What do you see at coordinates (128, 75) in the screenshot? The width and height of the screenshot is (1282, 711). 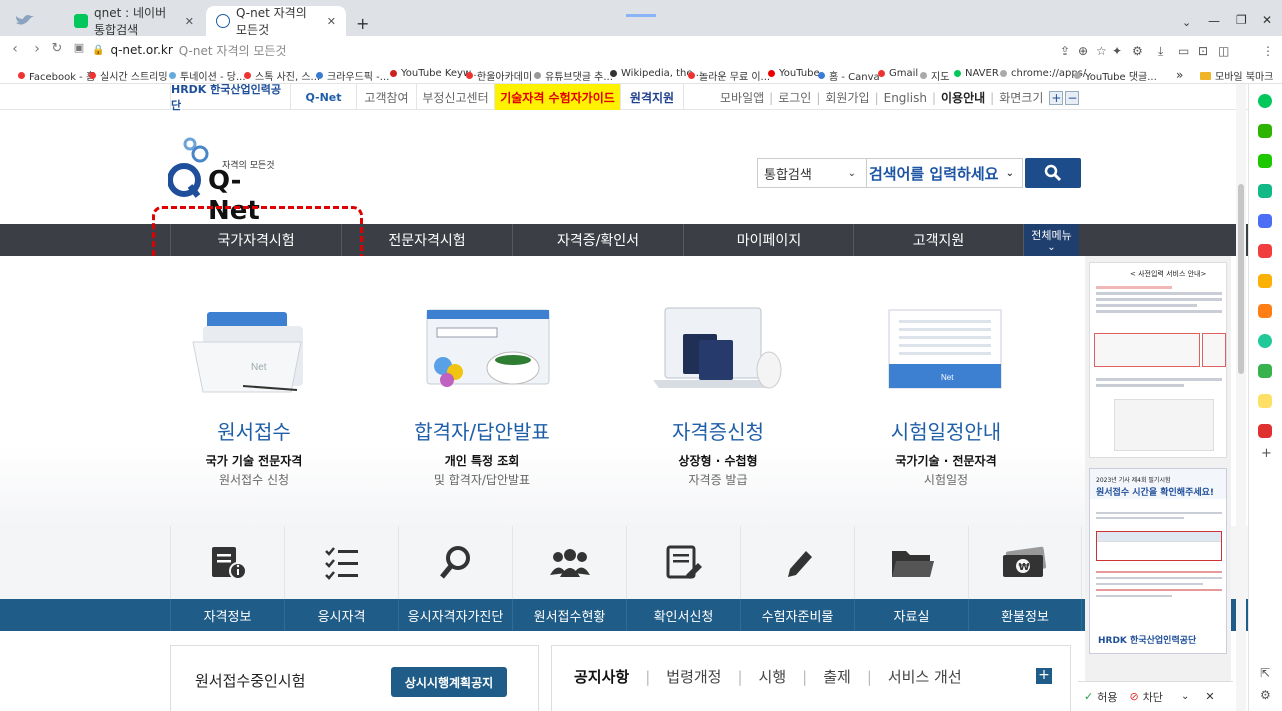 I see `bookmark-item: 실시간 스트리밍` at bounding box center [128, 75].